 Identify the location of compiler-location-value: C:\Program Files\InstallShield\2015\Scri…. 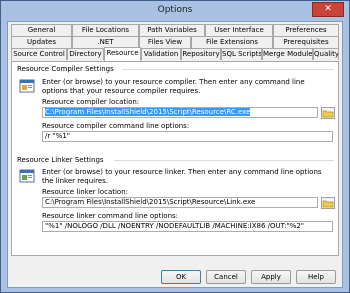
(148, 112).